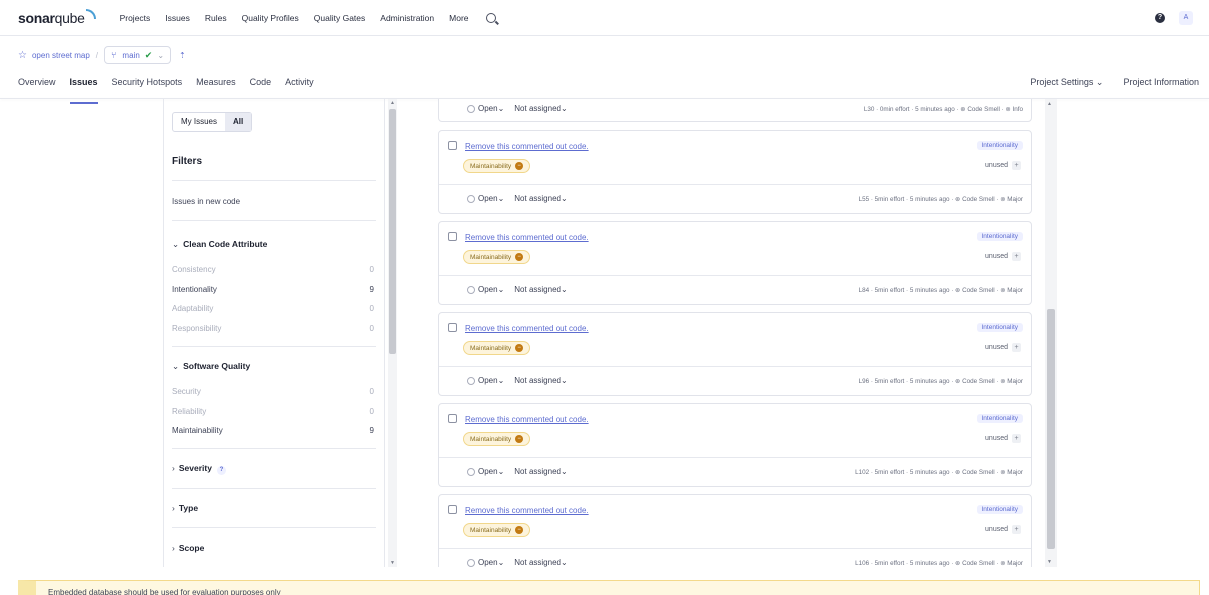  I want to click on filter-scrollbar: ▲ ▼, so click(392, 333).